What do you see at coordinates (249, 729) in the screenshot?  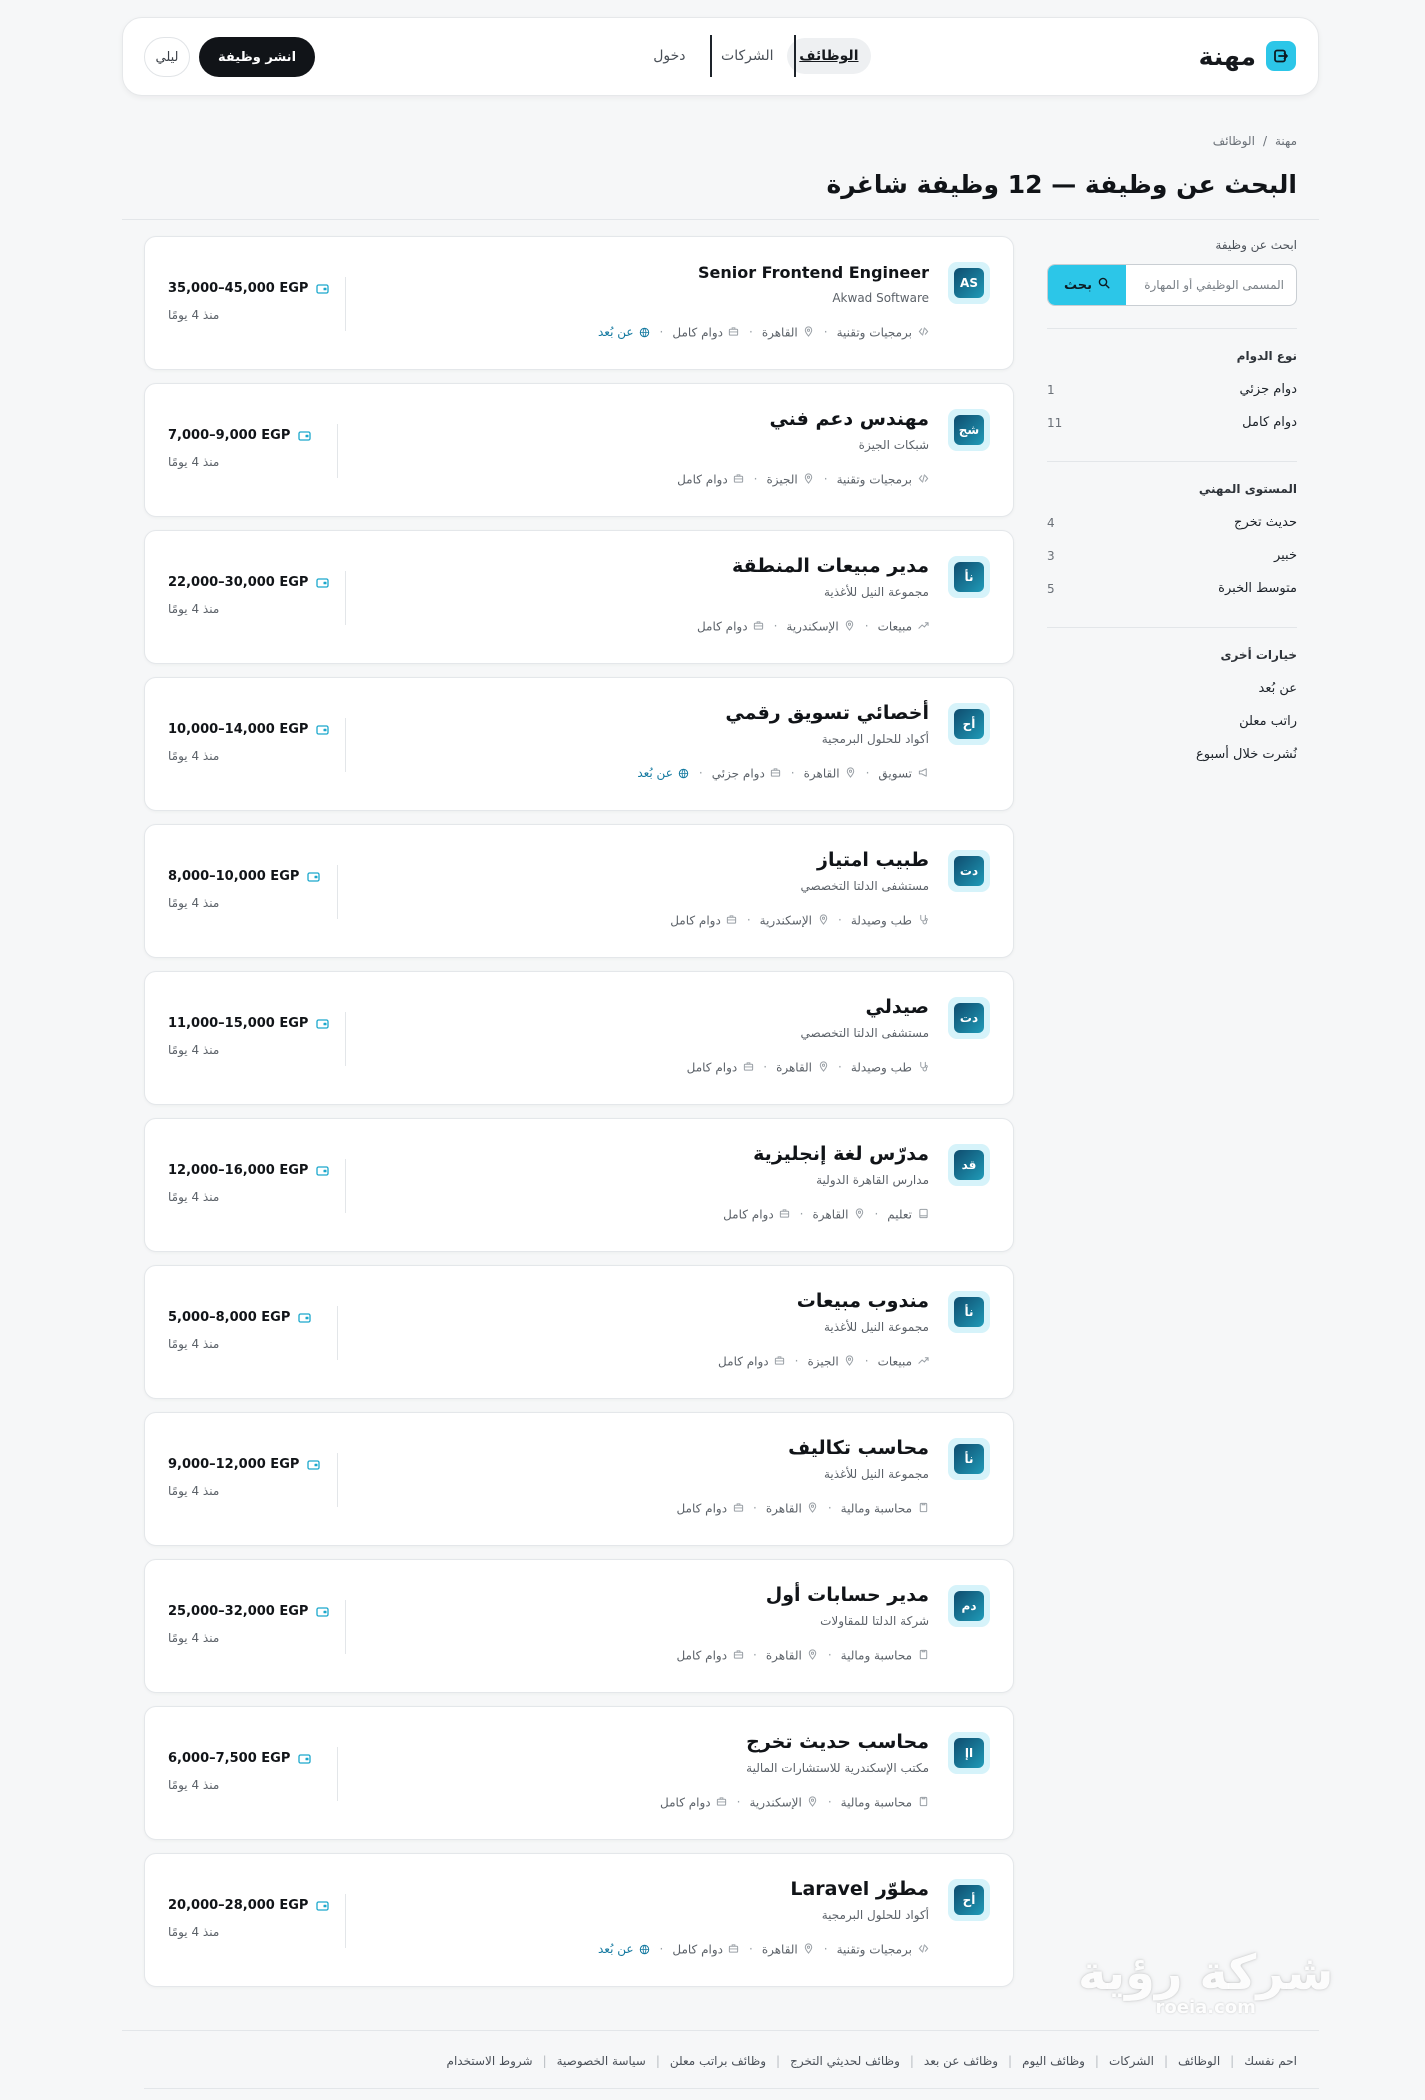 I see `salary: 10,000–14,000 EGP` at bounding box center [249, 729].